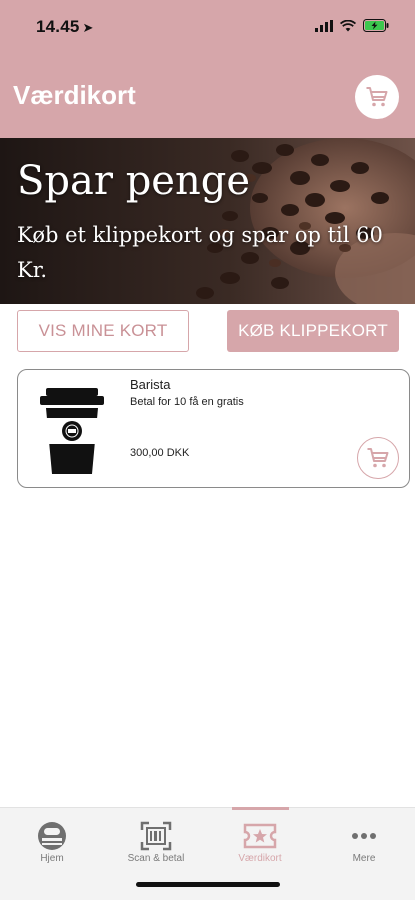 Image resolution: width=415 pixels, height=900 pixels. Describe the element at coordinates (150, 384) in the screenshot. I see `product-name: Barista` at that location.